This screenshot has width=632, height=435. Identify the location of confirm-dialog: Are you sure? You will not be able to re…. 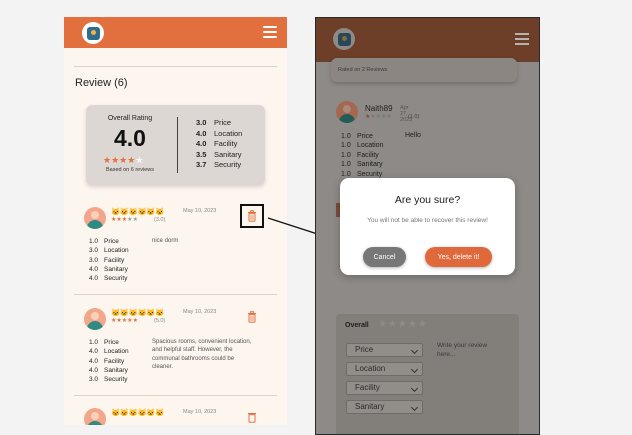
(427, 226).